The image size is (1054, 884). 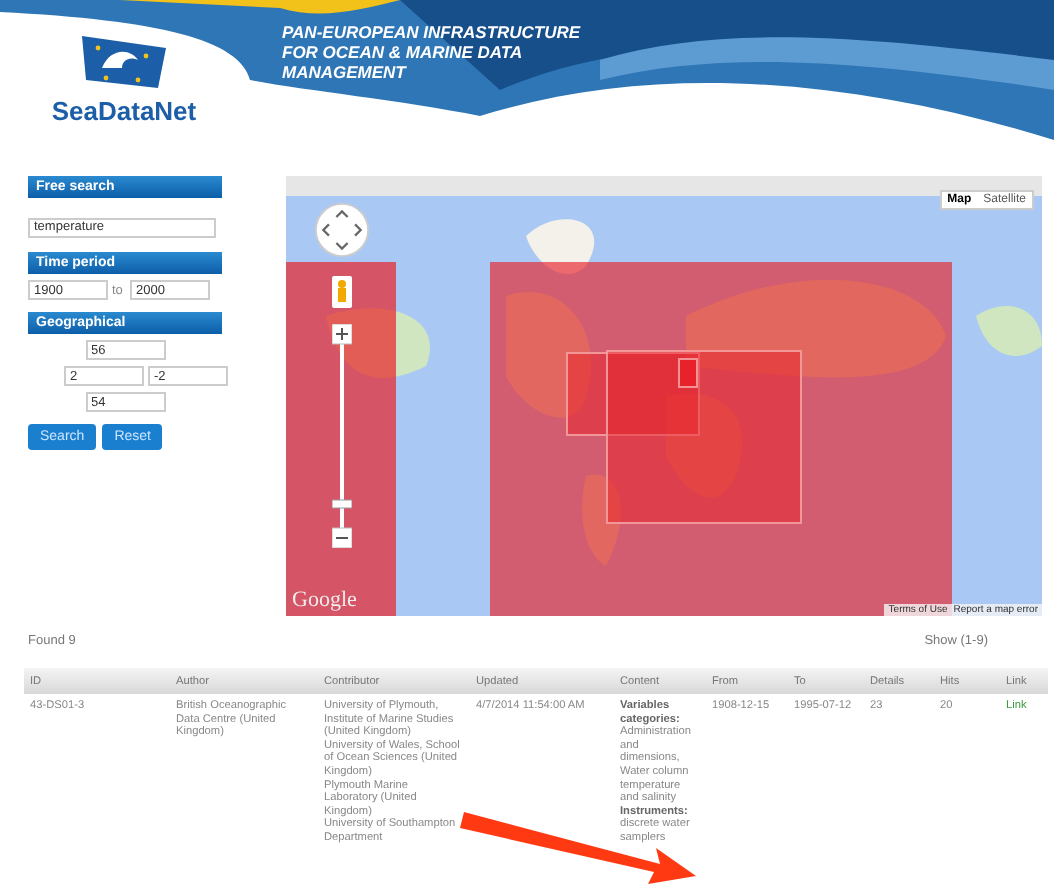 I want to click on tagline: PAN-EUROPEAN INFRASTRUCTURE FOR OCEAN & MARINE DATA MANAGEMENT, so click(x=432, y=52).